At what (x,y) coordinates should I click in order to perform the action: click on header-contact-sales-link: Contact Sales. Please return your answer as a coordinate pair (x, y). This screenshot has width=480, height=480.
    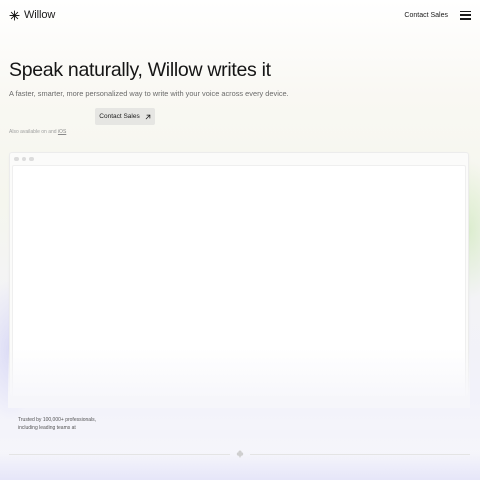
    Looking at the image, I should click on (426, 15).